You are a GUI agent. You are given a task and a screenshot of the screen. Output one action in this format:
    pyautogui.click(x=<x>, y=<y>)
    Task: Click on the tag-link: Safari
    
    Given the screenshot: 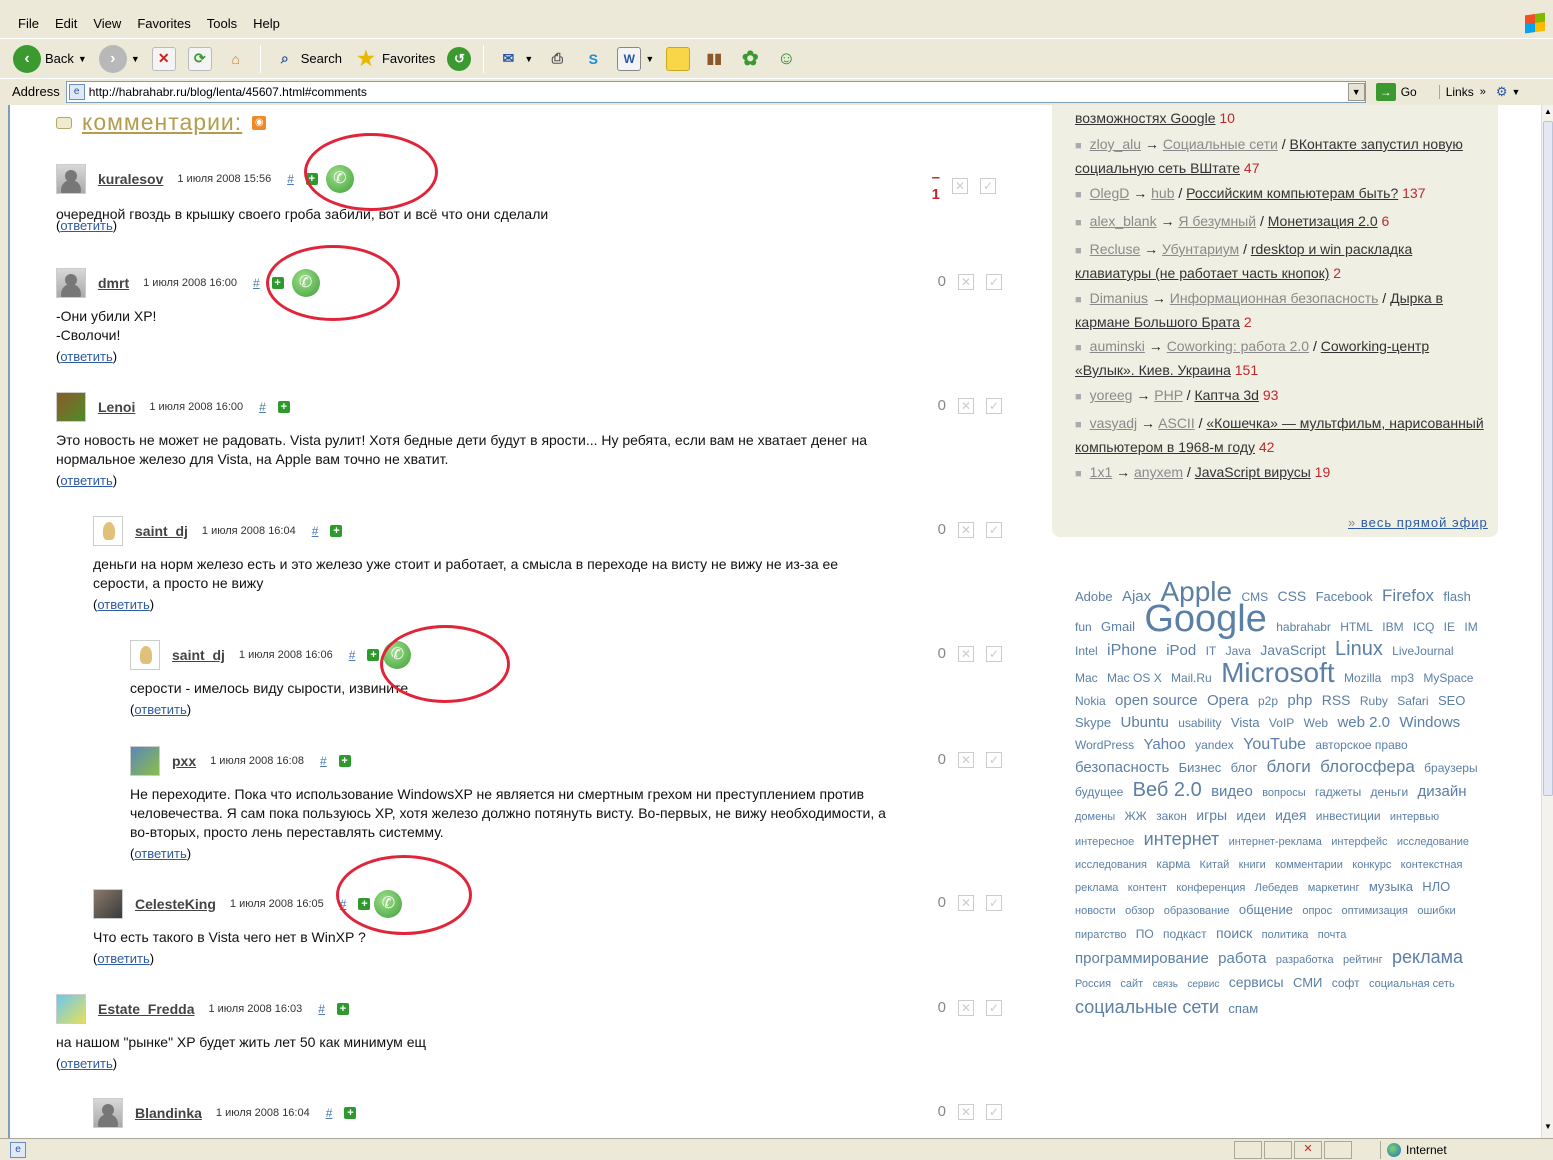 What is the action you would take?
    pyautogui.click(x=1412, y=701)
    